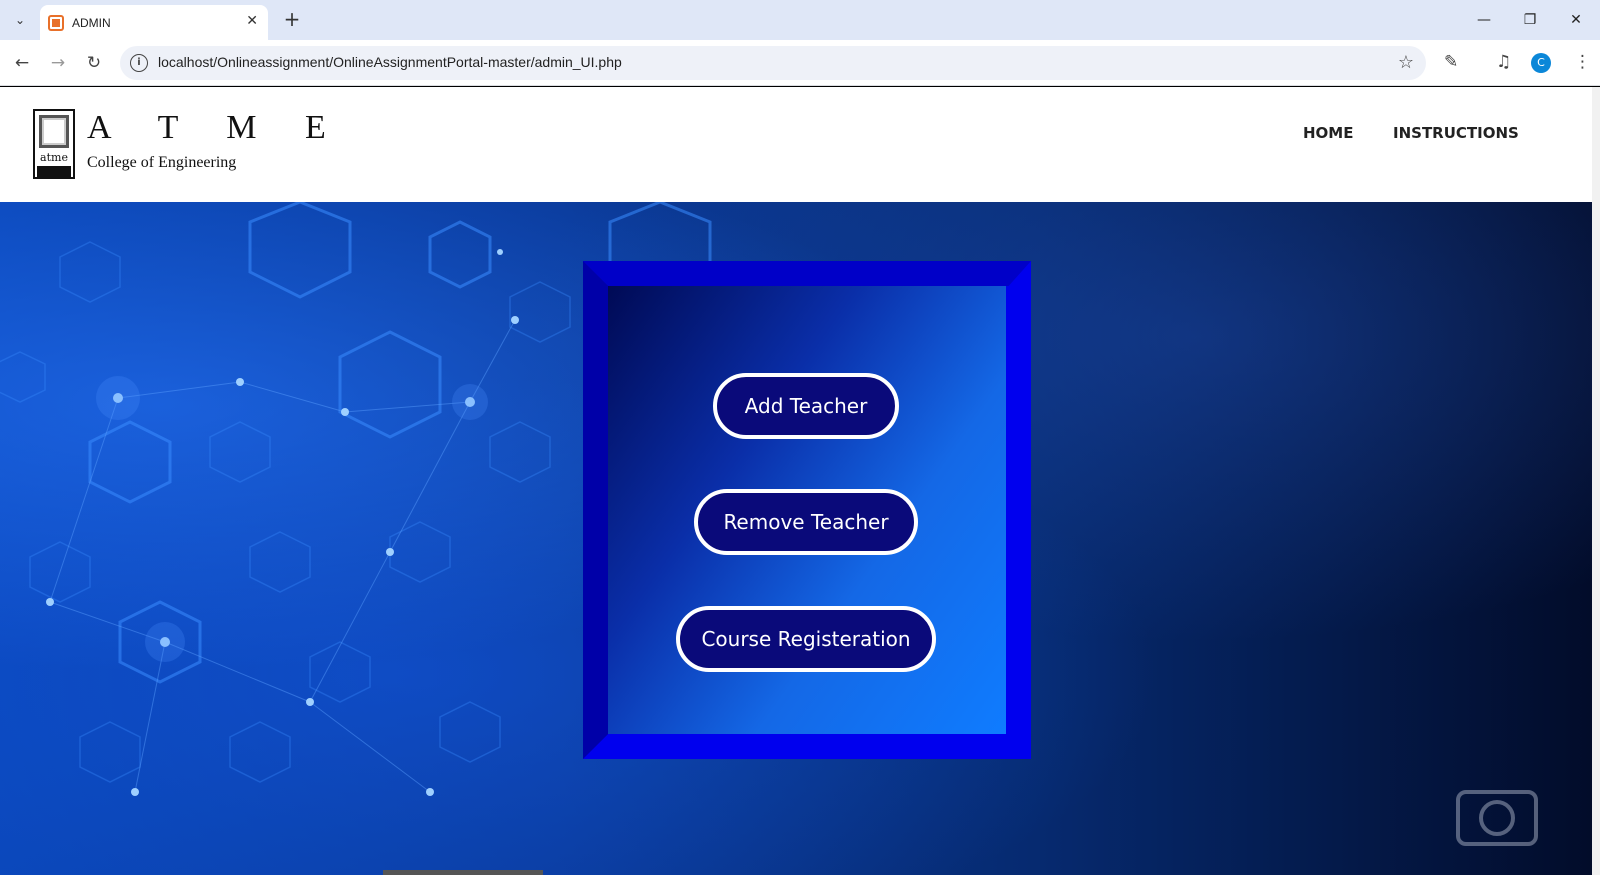 The width and height of the screenshot is (1600, 875). I want to click on favicon-icon, so click(56, 22).